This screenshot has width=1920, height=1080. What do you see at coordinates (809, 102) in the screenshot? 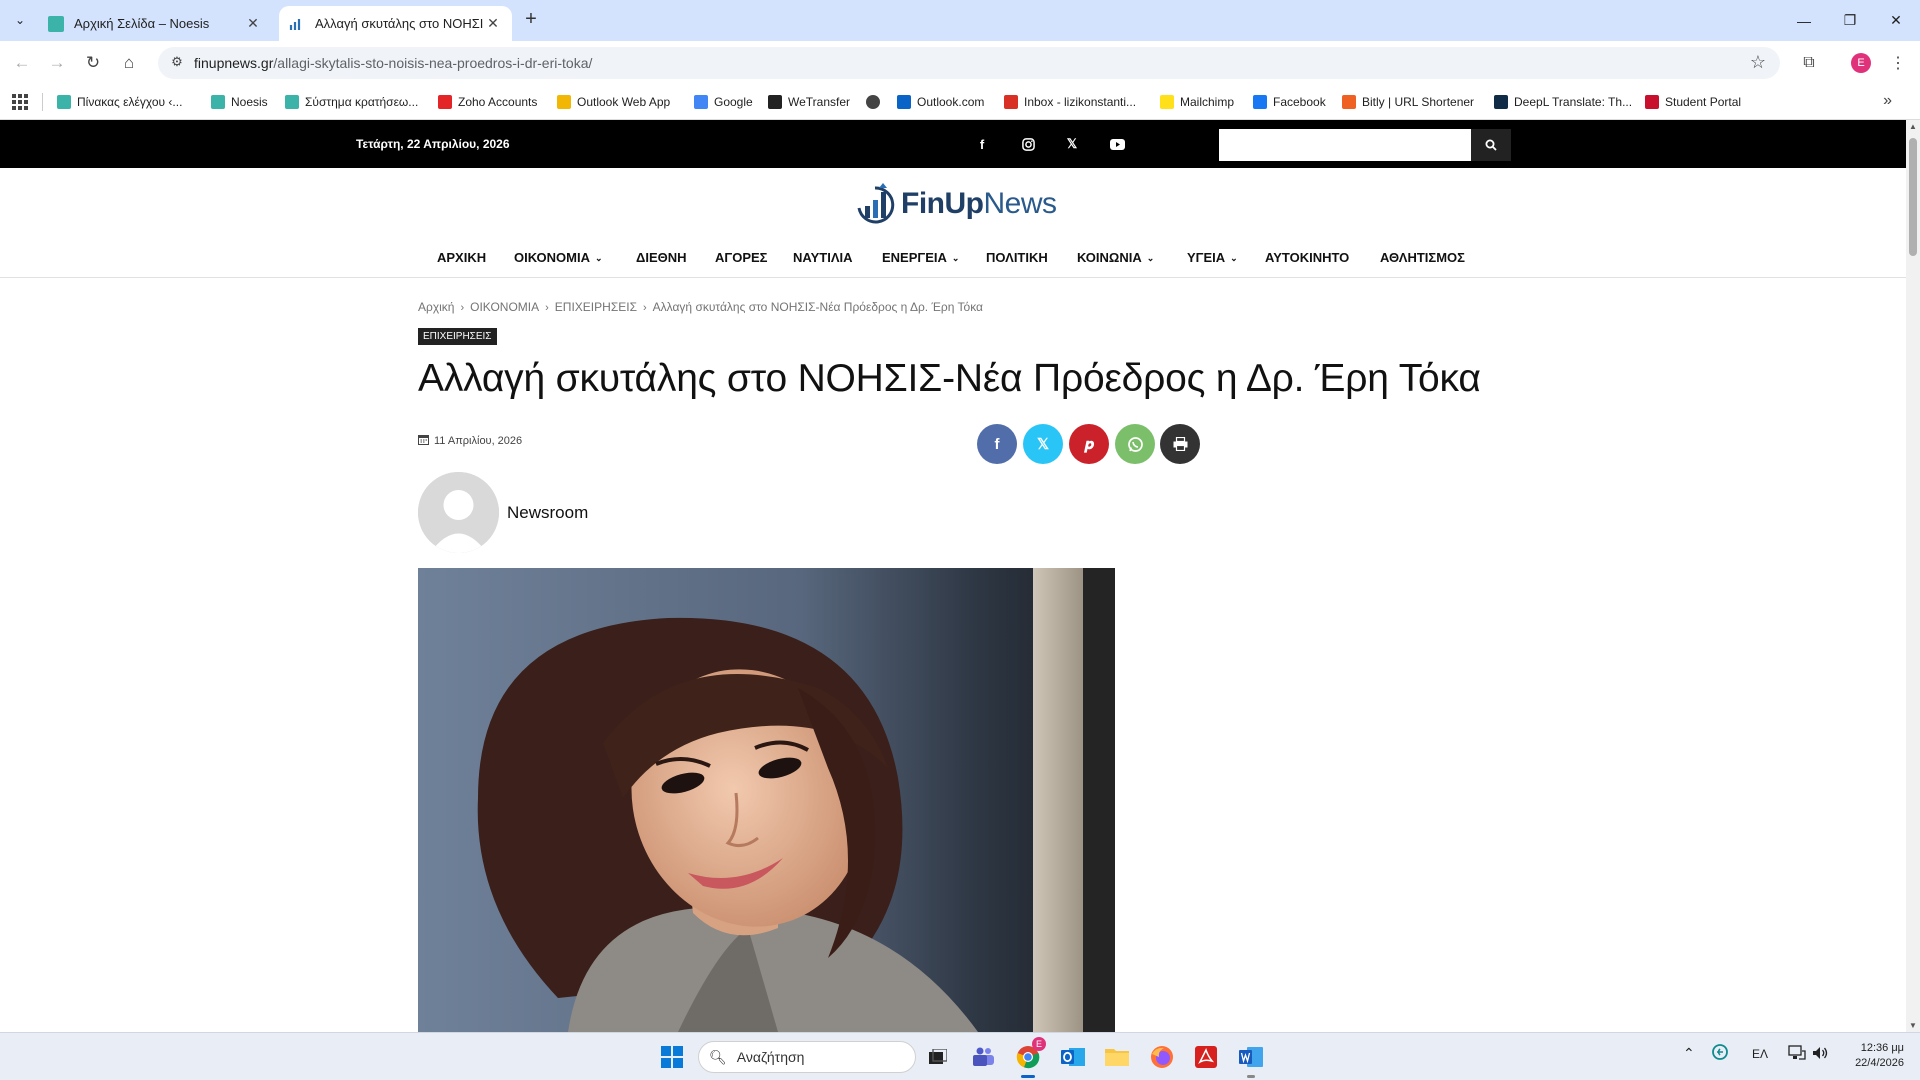
I see `bookmark-wetransfer: WeTransfer` at bounding box center [809, 102].